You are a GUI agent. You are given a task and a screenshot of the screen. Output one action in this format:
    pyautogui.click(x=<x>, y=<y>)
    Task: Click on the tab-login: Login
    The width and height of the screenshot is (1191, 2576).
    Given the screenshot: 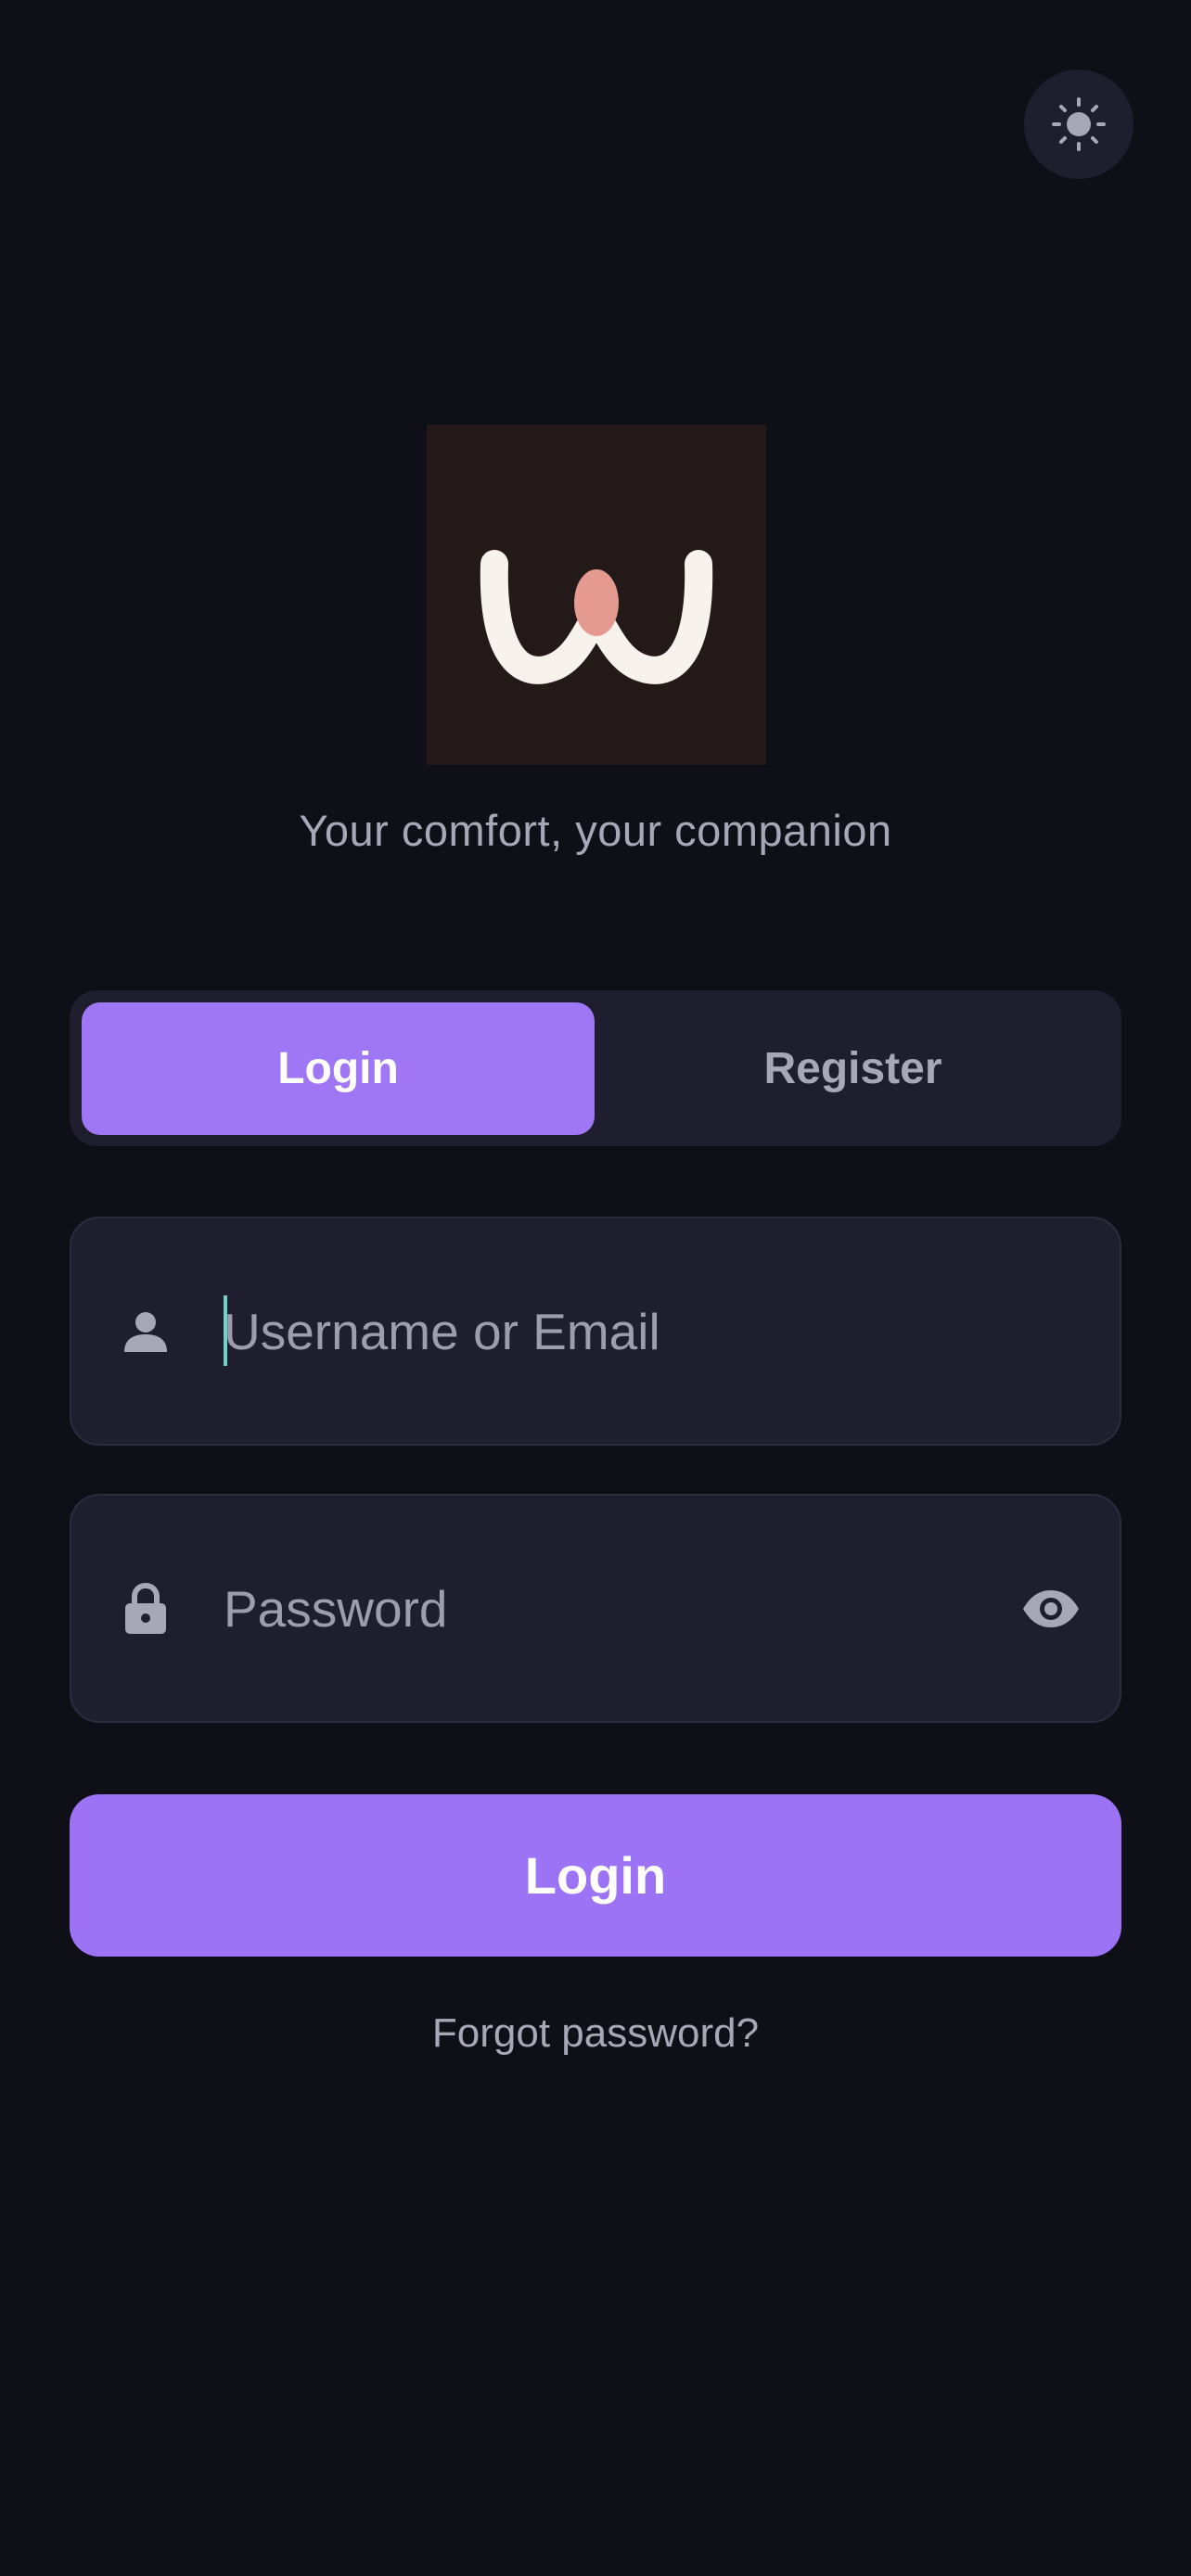 What is the action you would take?
    pyautogui.click(x=338, y=1069)
    